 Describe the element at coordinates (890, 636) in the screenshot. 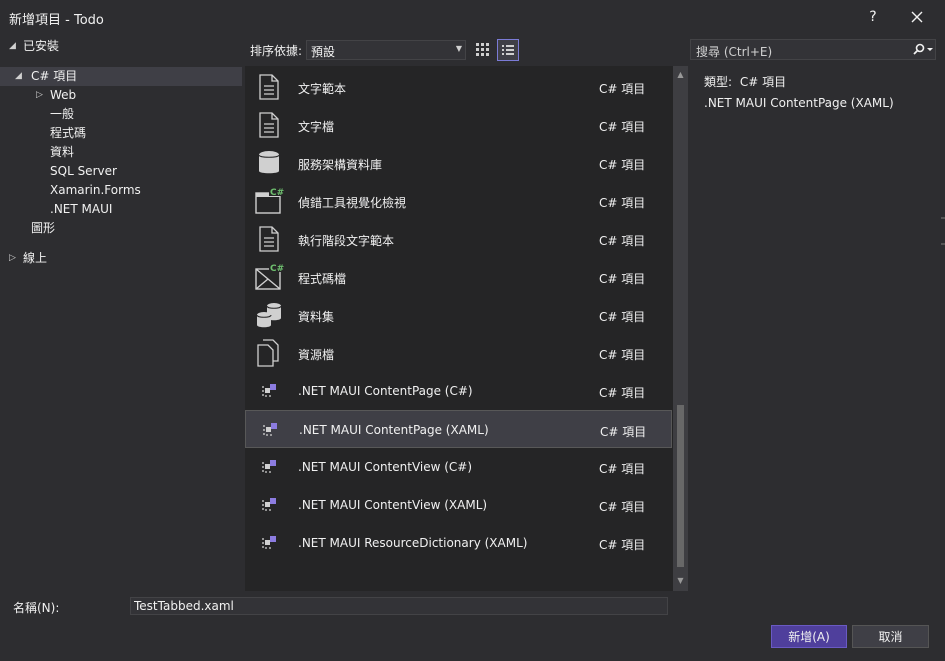

I see `cancel-button: 取消` at that location.